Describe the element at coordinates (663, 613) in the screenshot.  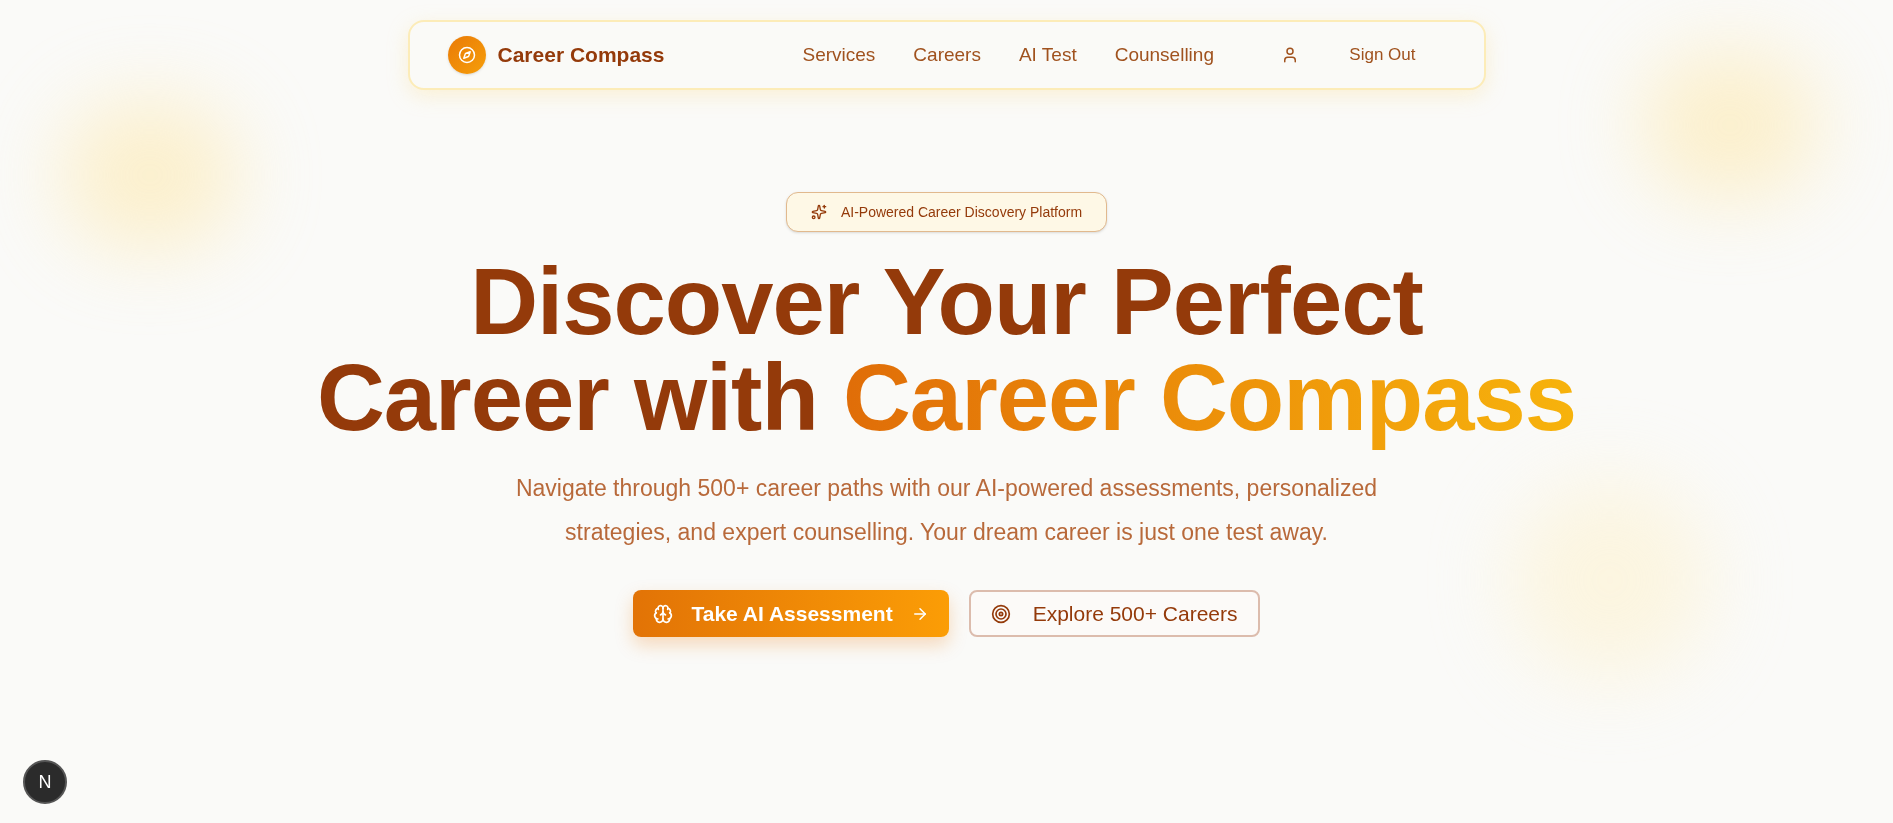
I see `brain-icon` at that location.